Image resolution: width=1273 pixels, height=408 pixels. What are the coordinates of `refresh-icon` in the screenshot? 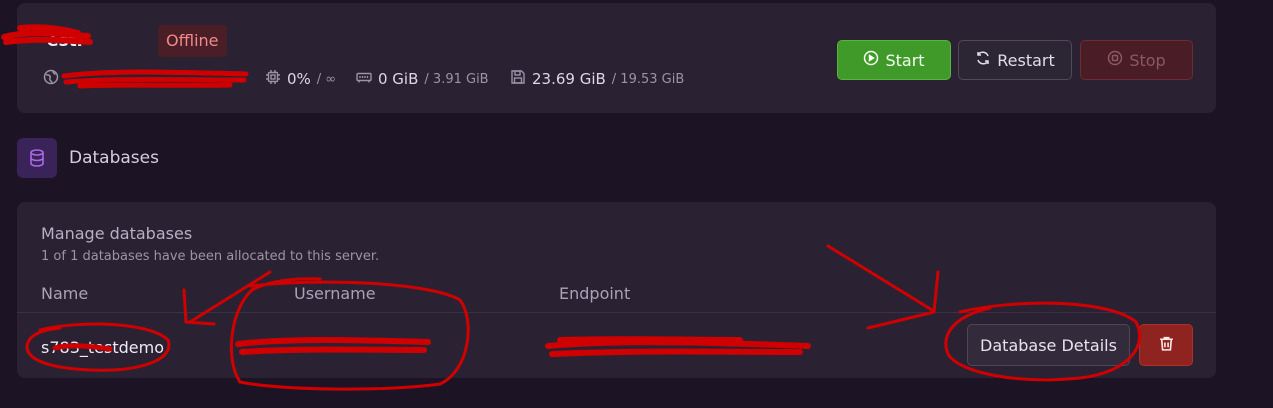 It's located at (983, 60).